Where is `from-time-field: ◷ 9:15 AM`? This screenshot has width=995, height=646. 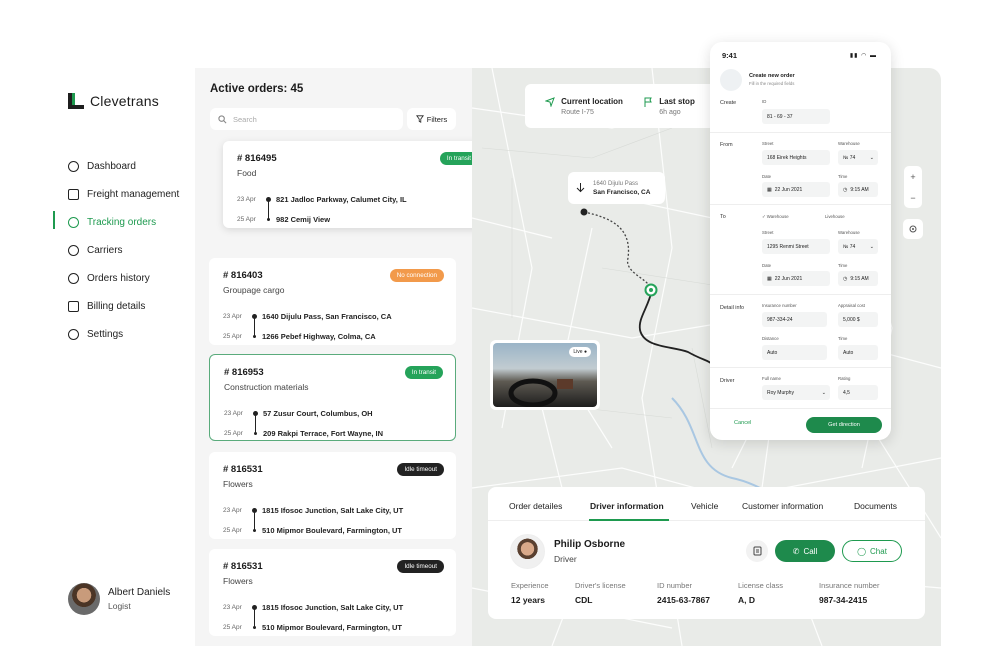 from-time-field: ◷ 9:15 AM is located at coordinates (858, 189).